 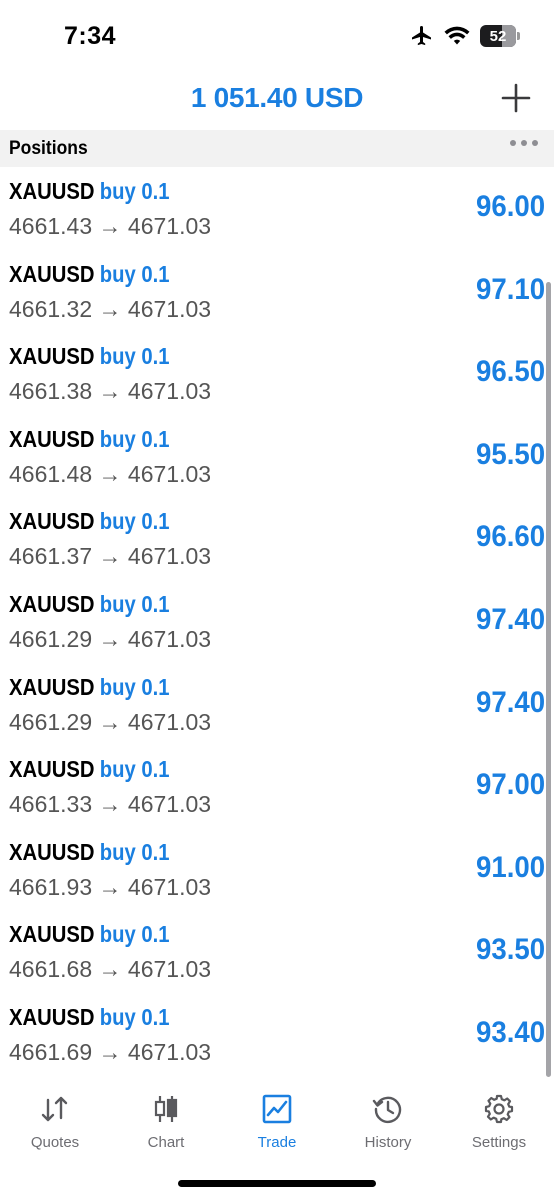 What do you see at coordinates (277, 1183) in the screenshot?
I see `home-indicator` at bounding box center [277, 1183].